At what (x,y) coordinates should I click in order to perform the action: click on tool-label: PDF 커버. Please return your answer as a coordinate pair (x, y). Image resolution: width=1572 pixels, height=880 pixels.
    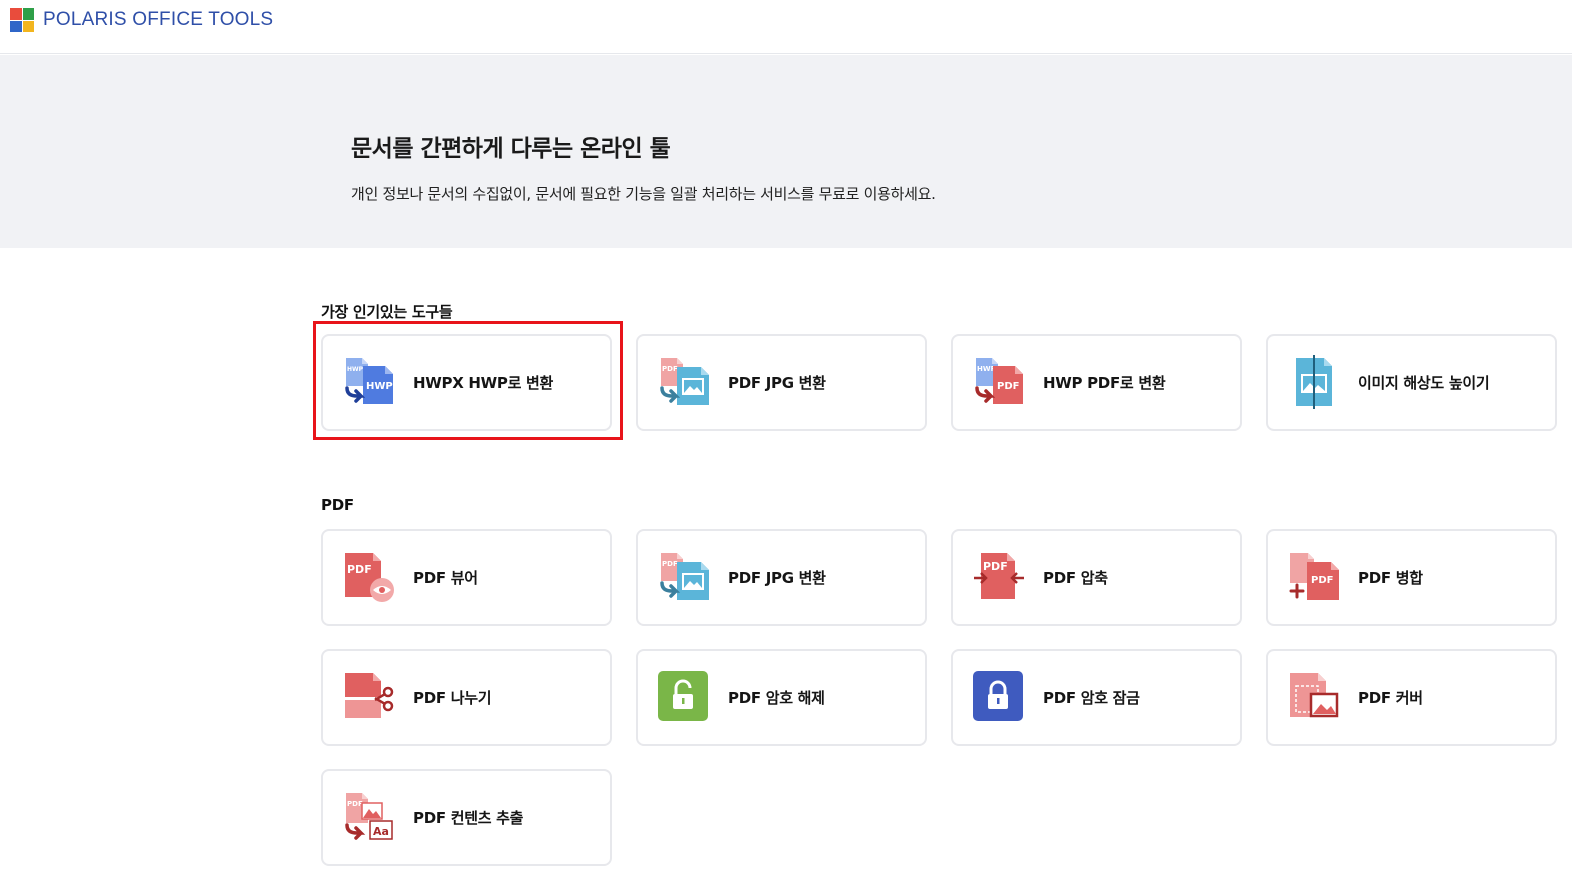
    Looking at the image, I should click on (1390, 698).